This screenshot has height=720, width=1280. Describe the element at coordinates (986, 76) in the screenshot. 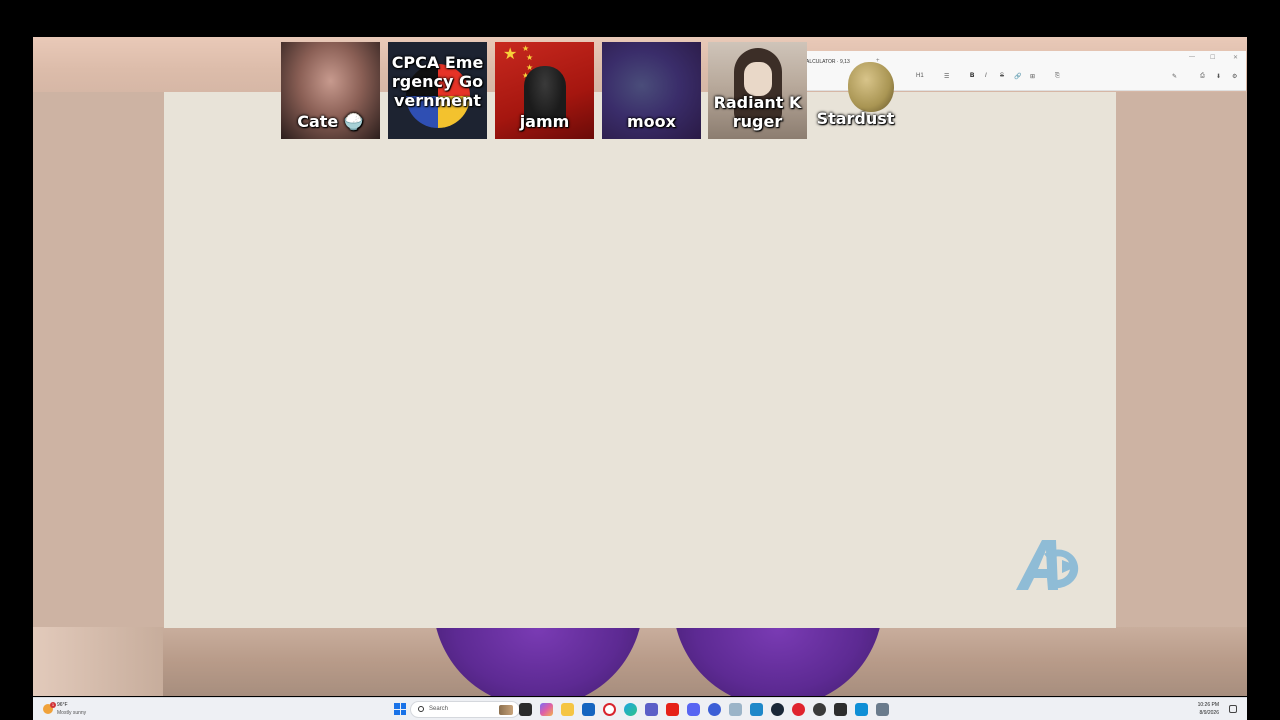

I see `italic-button: I` at that location.